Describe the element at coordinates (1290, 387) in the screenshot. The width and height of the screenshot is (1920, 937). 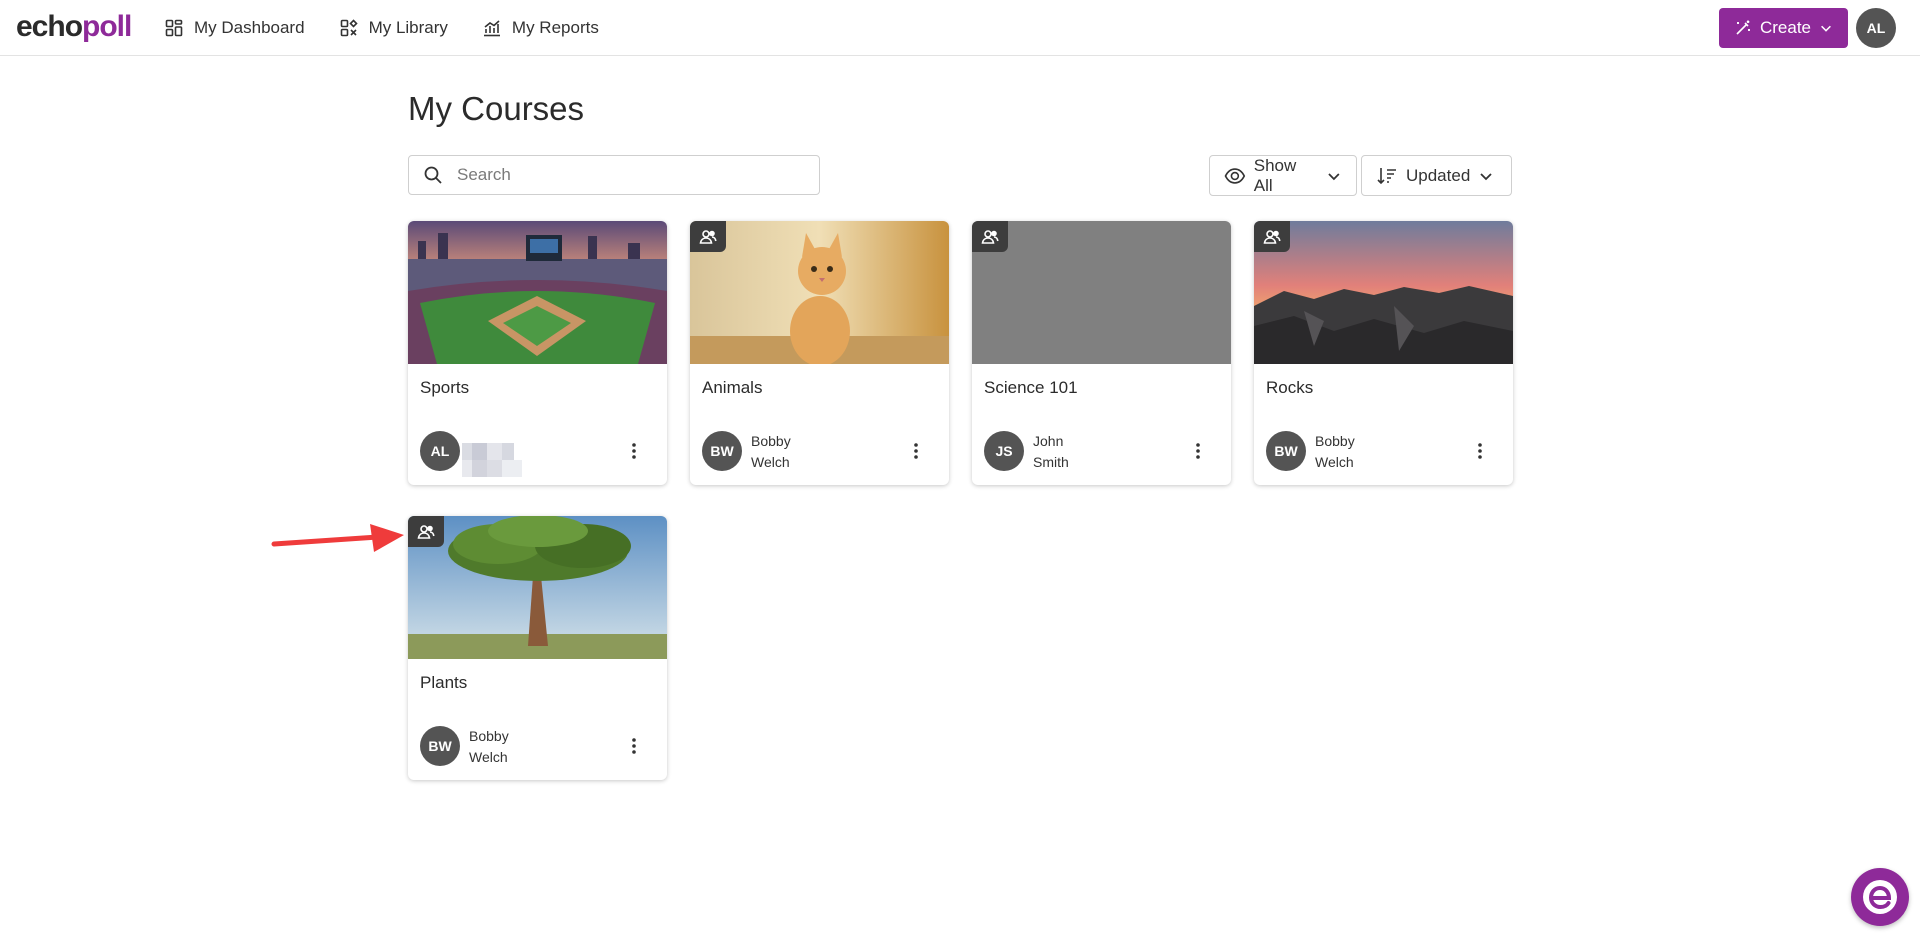
I see `course-title: Rocks` at that location.